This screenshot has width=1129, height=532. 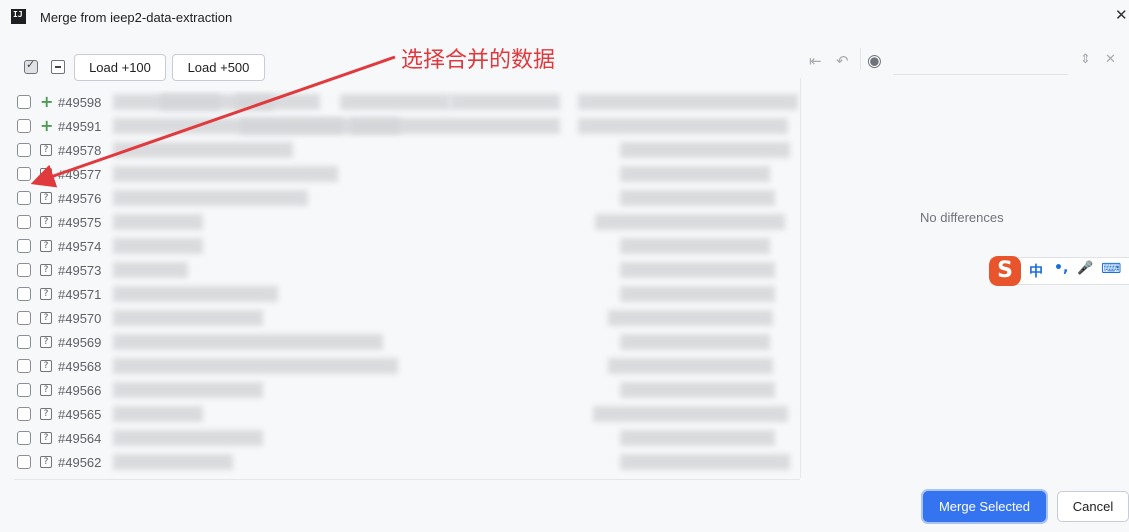 I want to click on collapse-icon, so click(x=58, y=67).